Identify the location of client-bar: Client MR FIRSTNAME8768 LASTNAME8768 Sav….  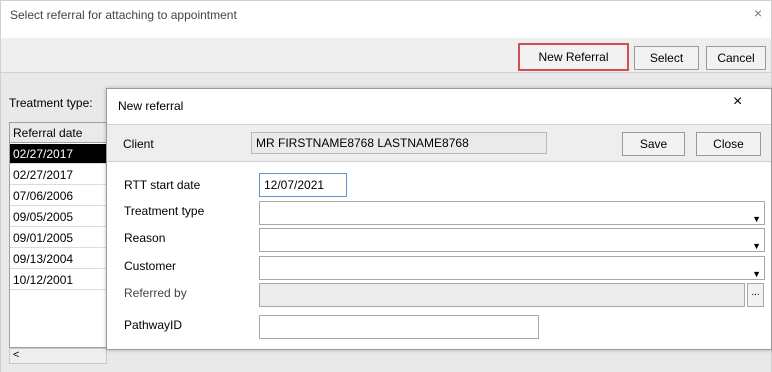
(439, 143).